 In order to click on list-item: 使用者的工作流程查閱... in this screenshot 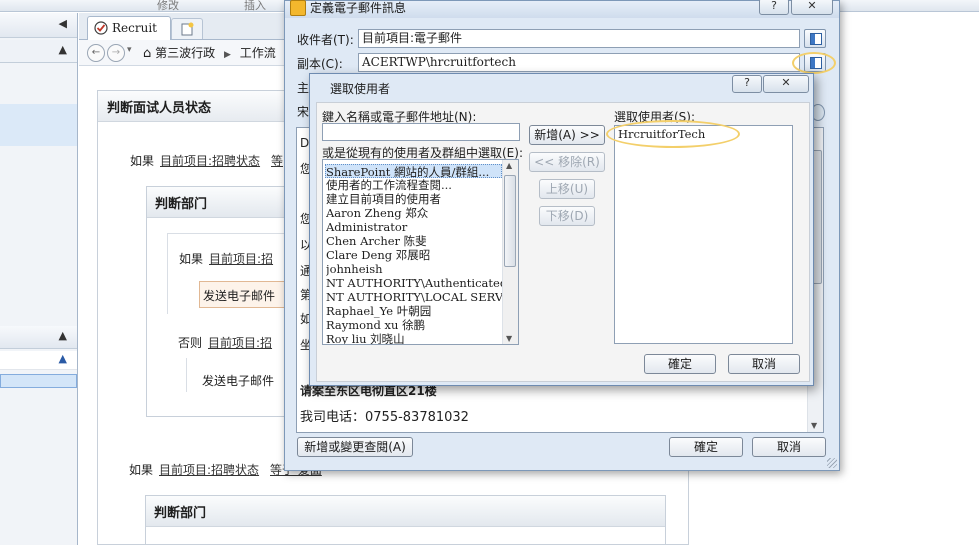, I will do `click(414, 185)`.